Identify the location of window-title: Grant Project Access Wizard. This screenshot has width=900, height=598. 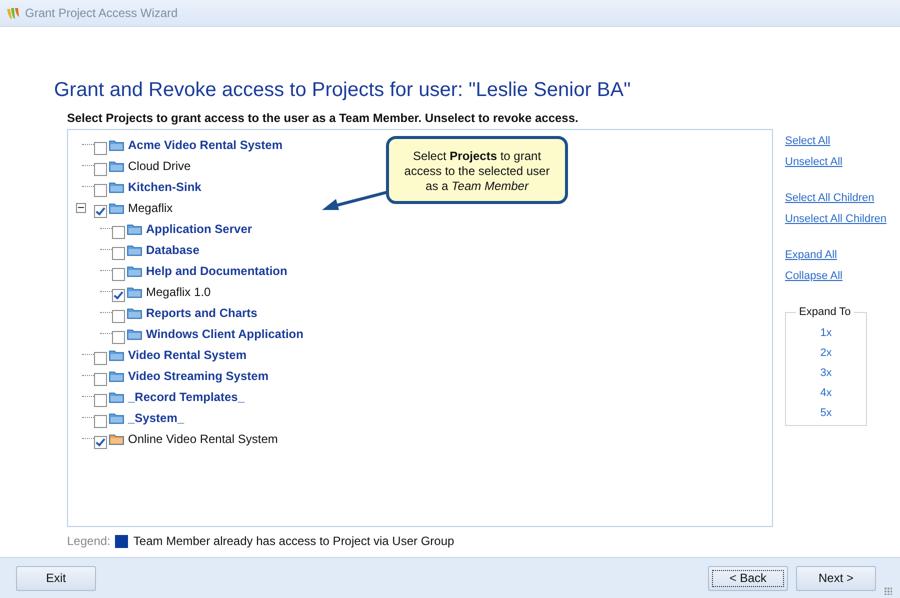
(101, 13).